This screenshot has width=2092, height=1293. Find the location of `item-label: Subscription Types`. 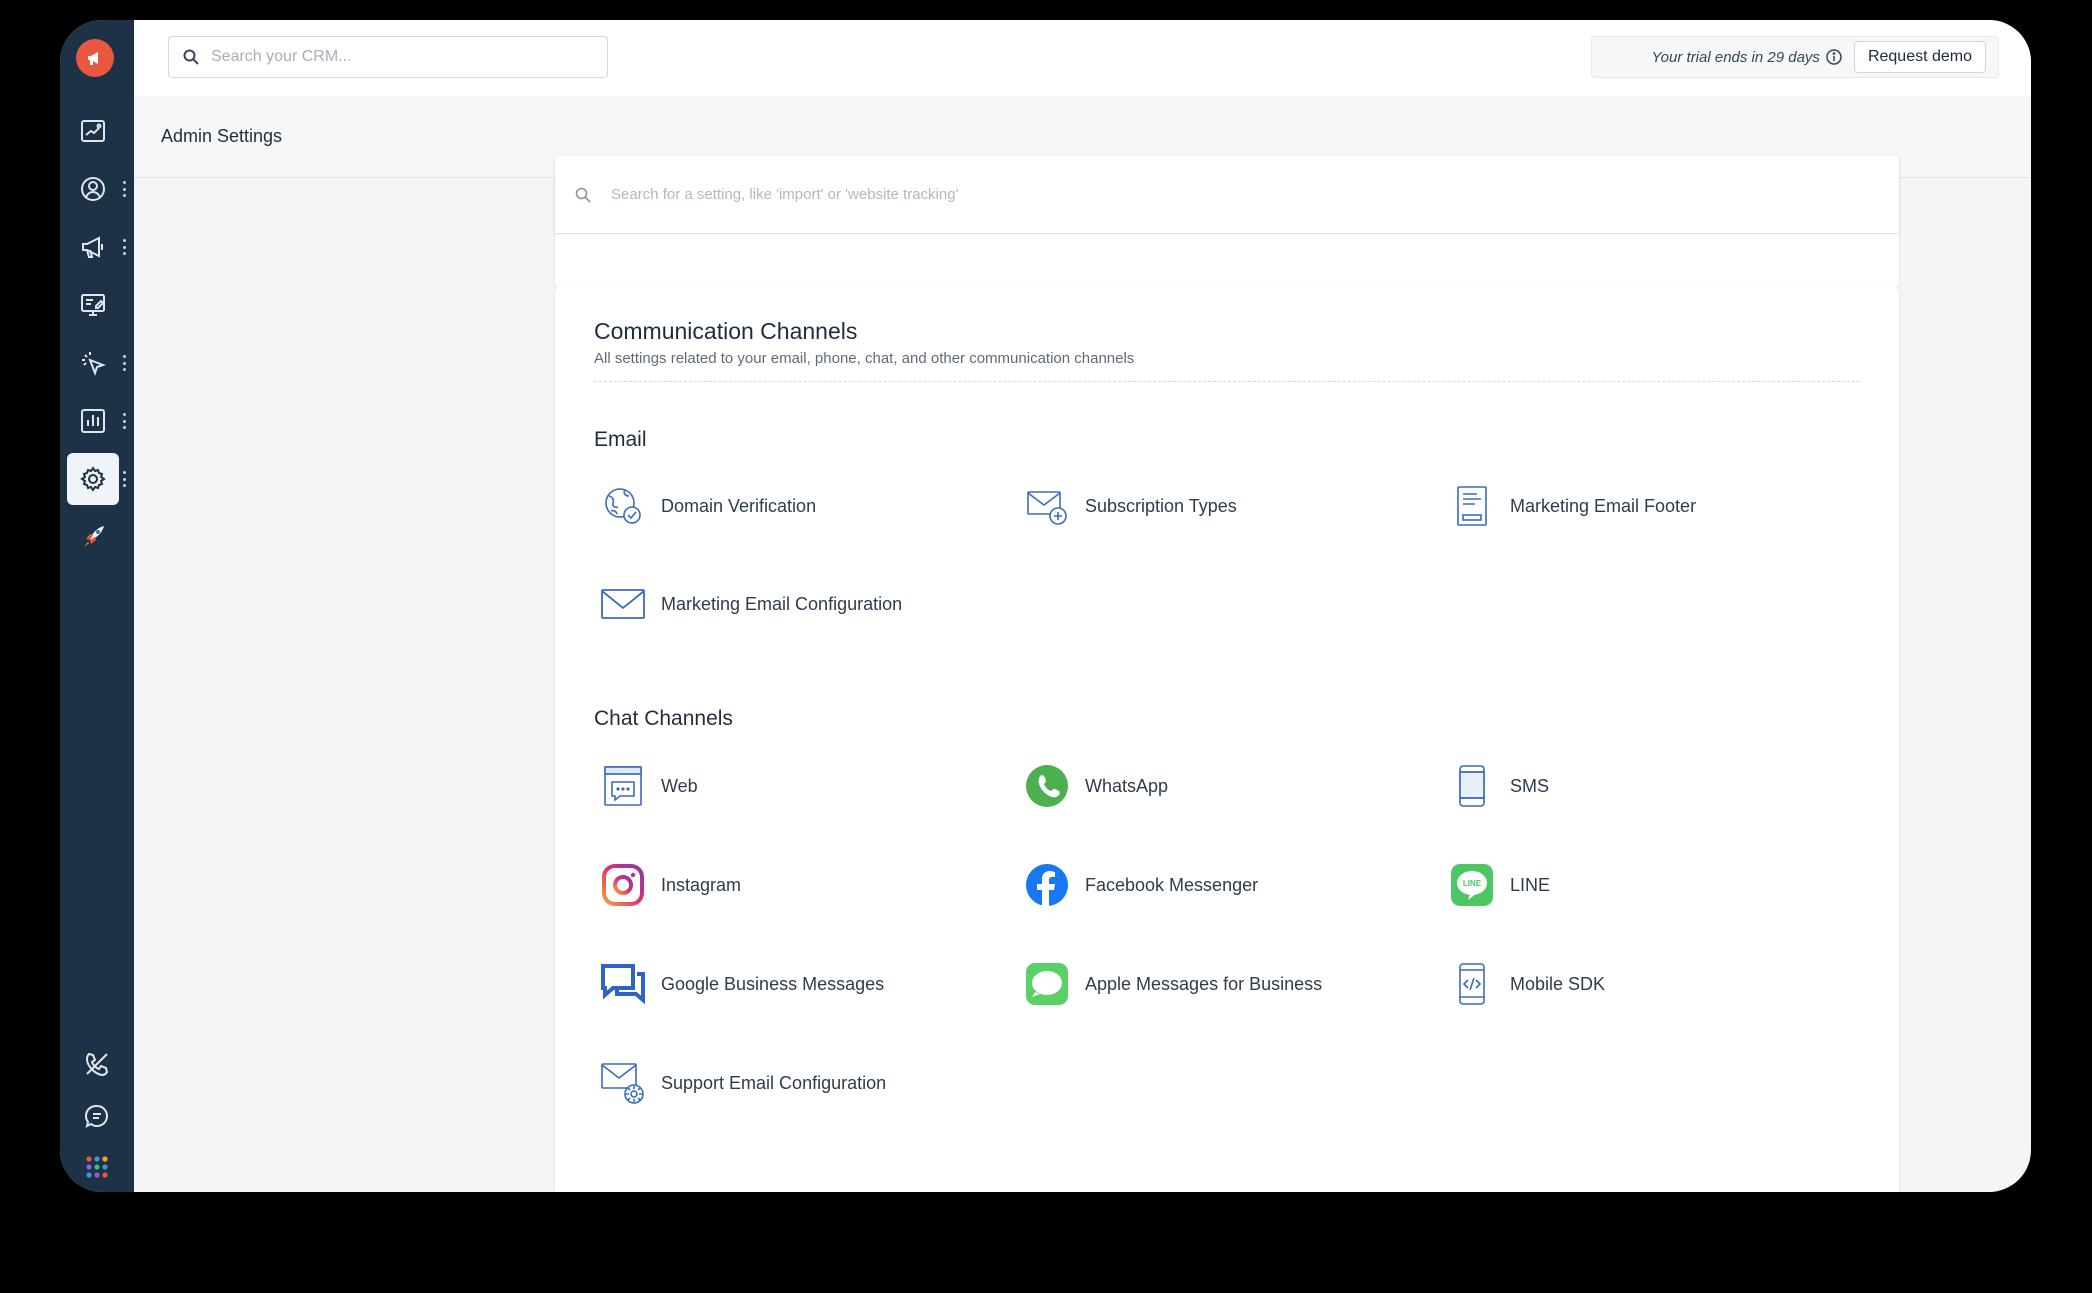

item-label: Subscription Types is located at coordinates (1161, 505).